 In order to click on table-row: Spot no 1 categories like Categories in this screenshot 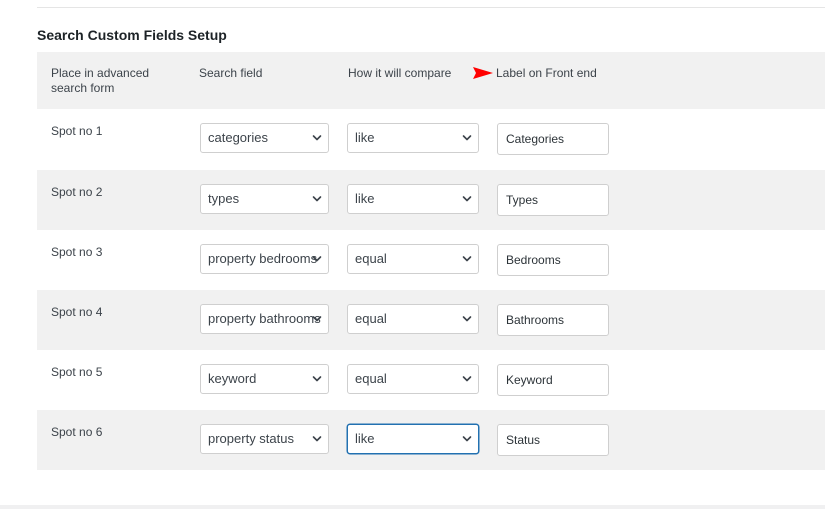, I will do `click(431, 139)`.